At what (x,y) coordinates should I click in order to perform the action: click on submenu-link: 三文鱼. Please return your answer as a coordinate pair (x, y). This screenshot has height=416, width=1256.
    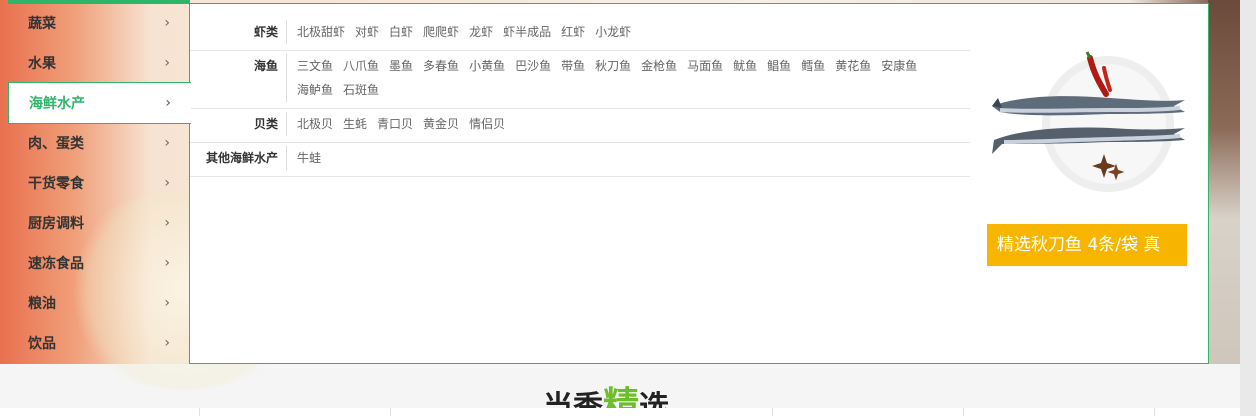
    Looking at the image, I should click on (315, 66).